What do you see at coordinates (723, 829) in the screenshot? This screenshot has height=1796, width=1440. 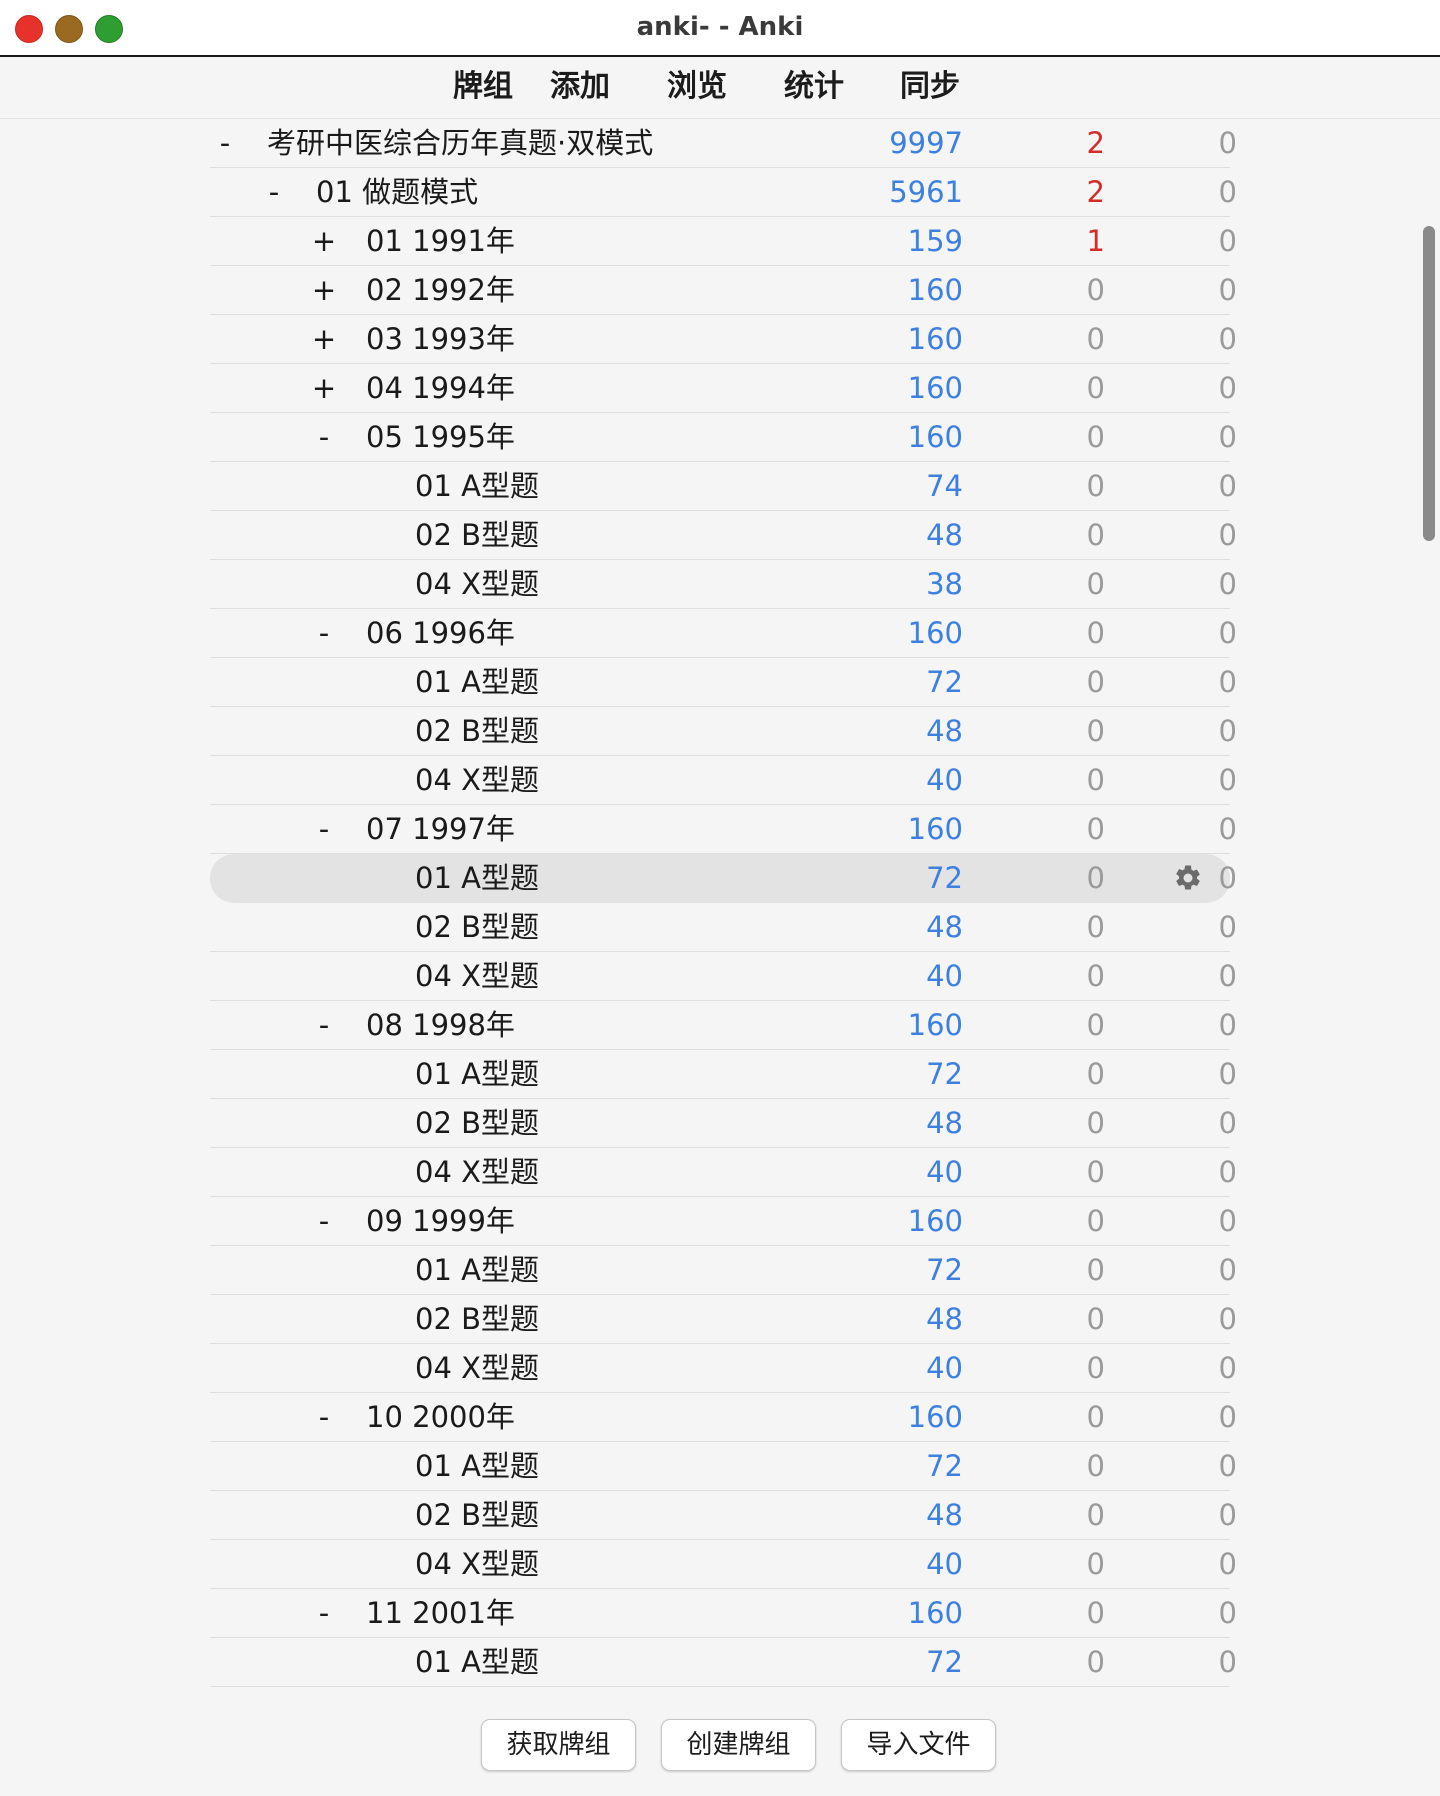 I see `deck-row: -07 1997年 160 0 0` at bounding box center [723, 829].